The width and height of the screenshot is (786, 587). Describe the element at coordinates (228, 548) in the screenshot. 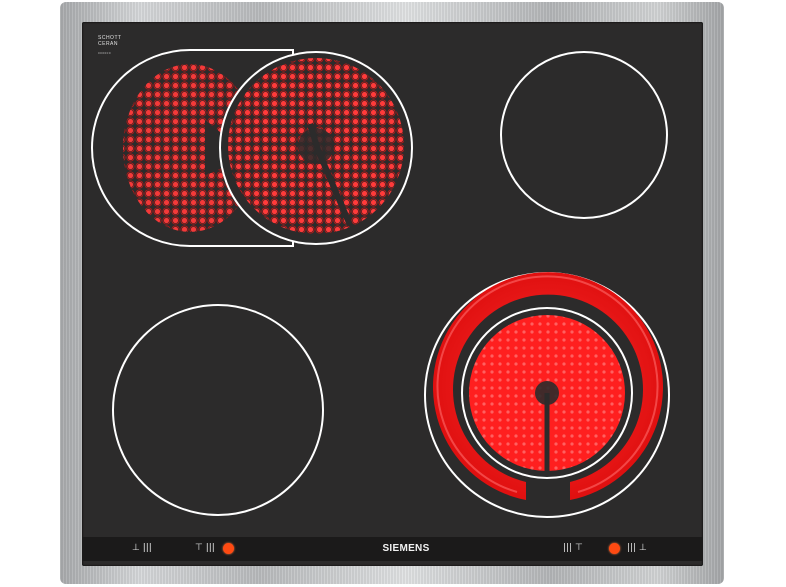

I see `left-indicator-light` at that location.